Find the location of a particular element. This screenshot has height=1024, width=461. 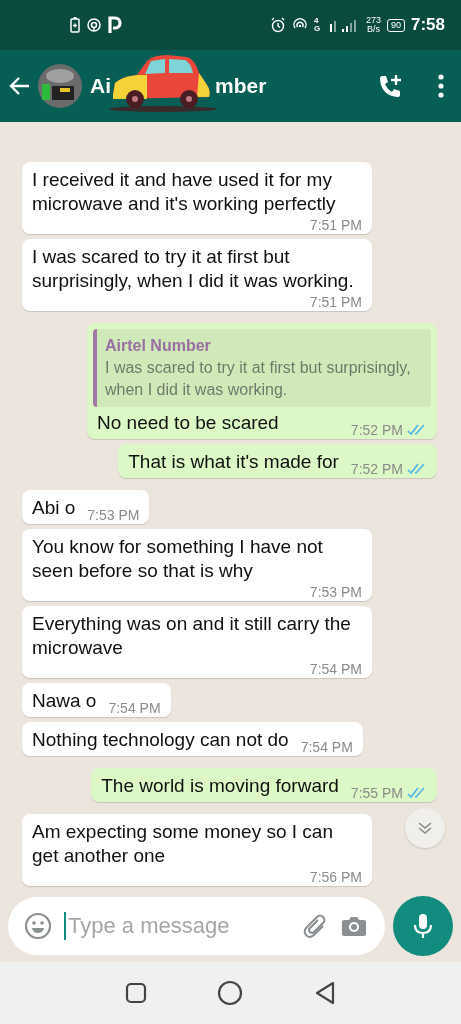

message-bubble: Nawa o 7:54 PM is located at coordinates (96, 700).